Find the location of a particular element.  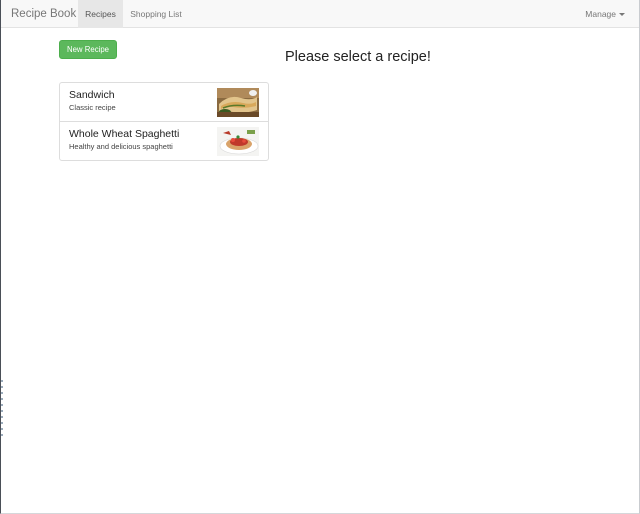

top-navbar: Recipe Book Recipes Shopping List Manage is located at coordinates (320, 14).